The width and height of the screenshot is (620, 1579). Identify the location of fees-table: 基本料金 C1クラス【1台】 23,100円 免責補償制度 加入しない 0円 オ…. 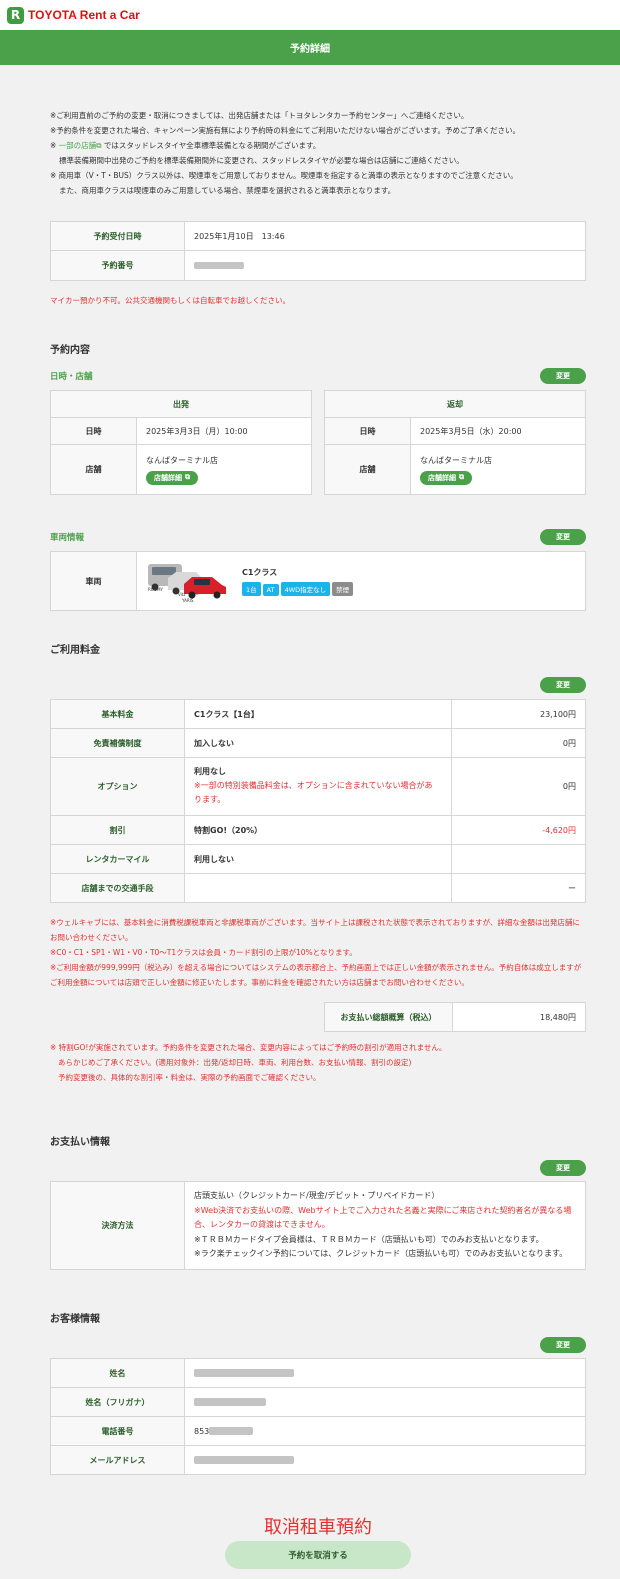
(318, 801).